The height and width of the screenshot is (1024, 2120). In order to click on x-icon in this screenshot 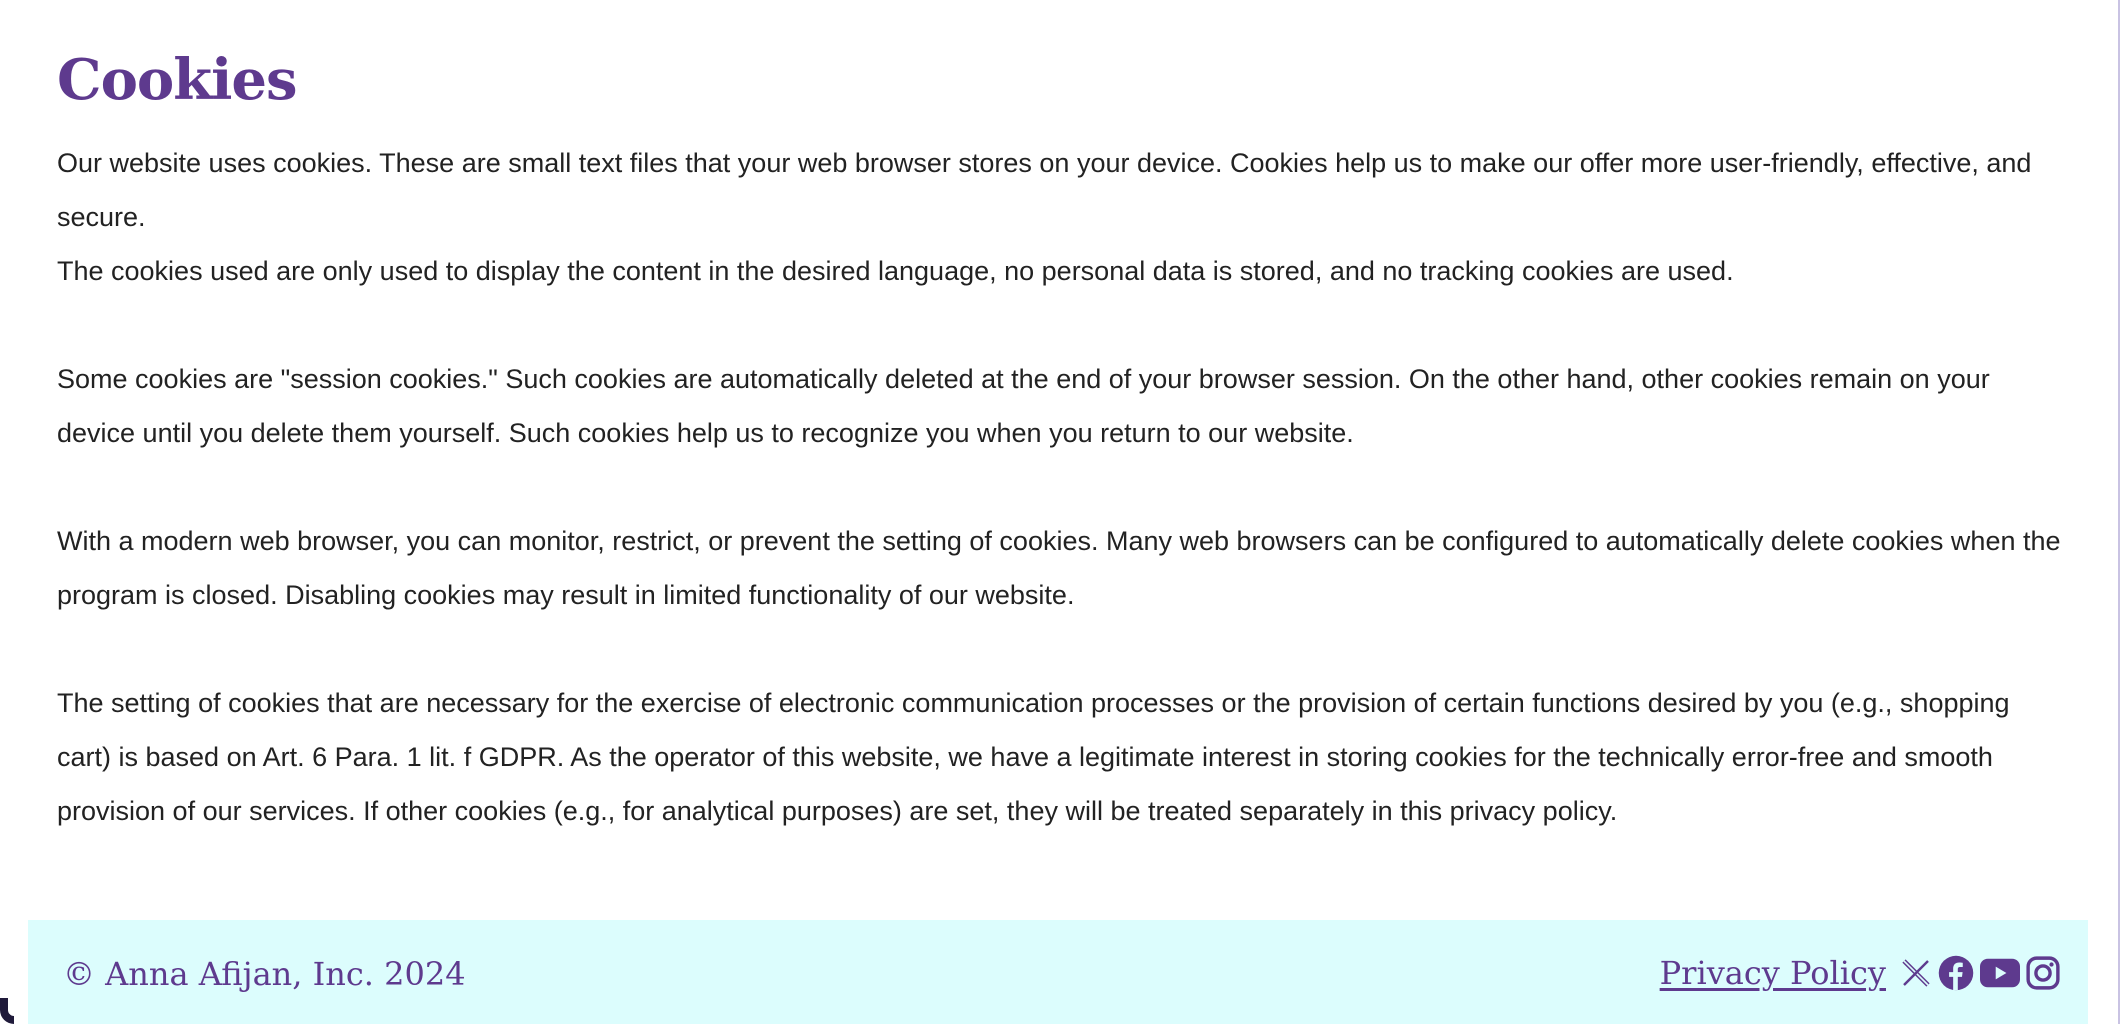, I will do `click(1916, 973)`.